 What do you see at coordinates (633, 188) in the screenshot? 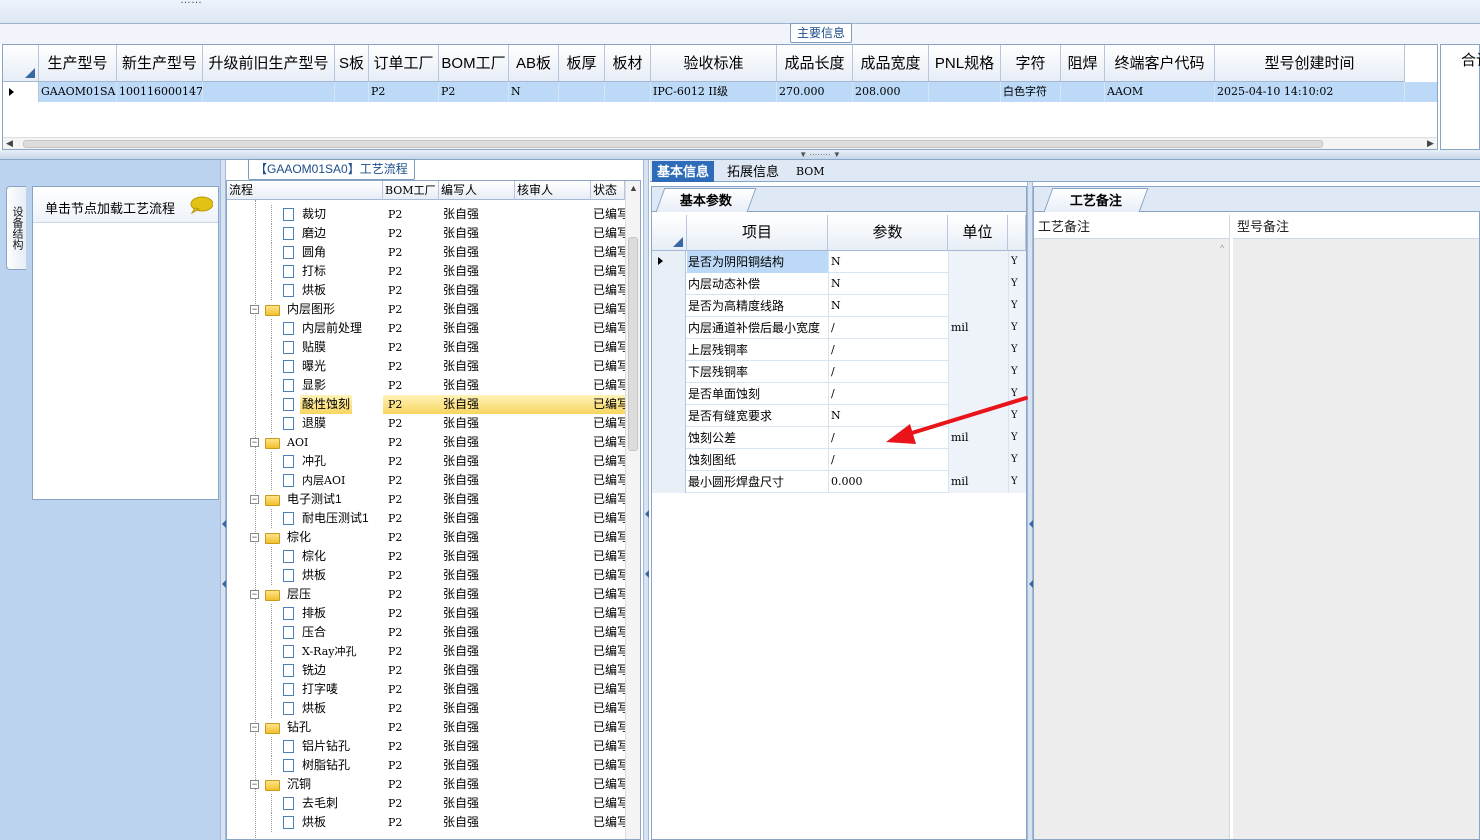
I see `scroll-up-icon: ▲` at bounding box center [633, 188].